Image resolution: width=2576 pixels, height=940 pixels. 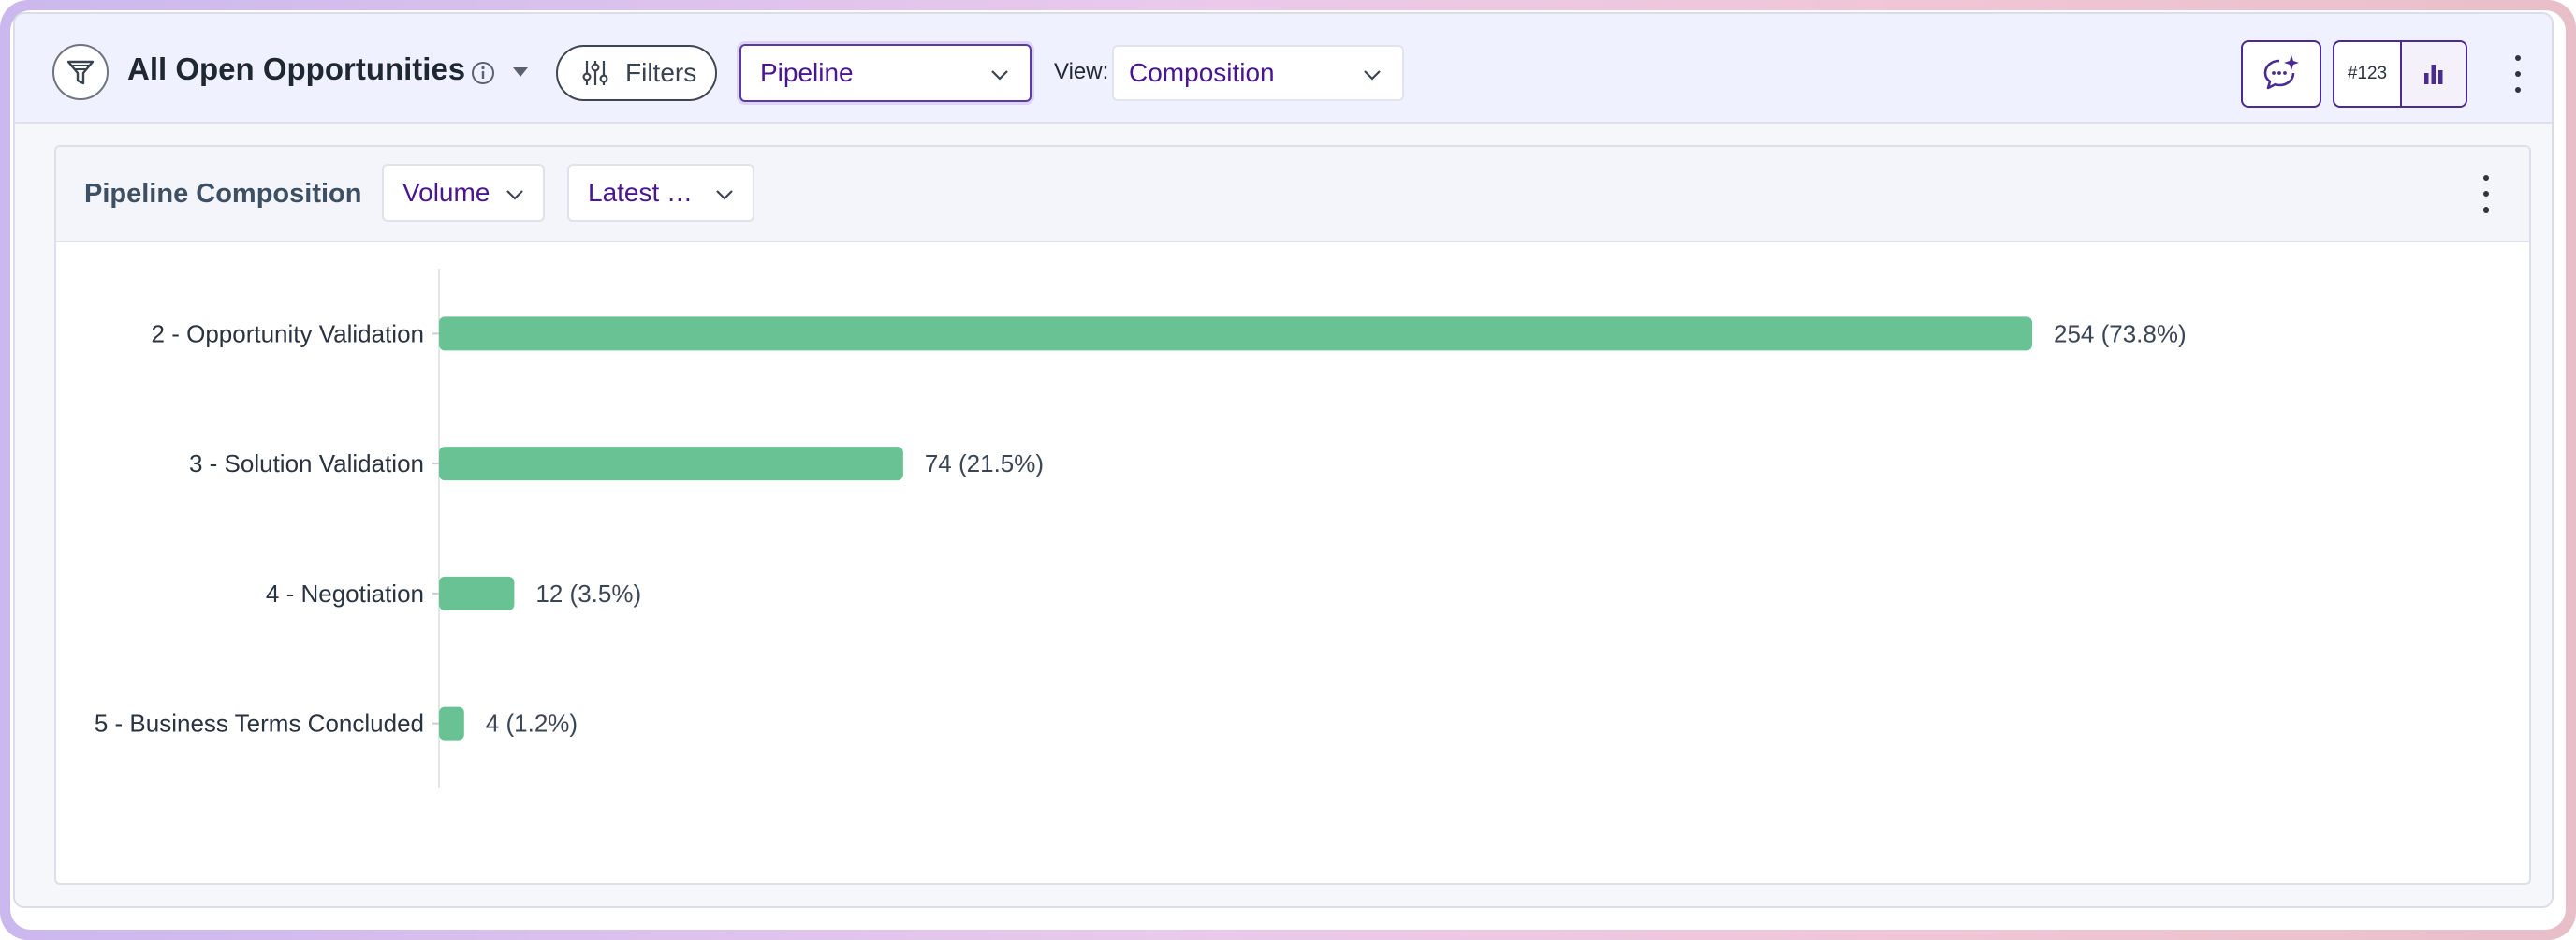 What do you see at coordinates (807, 72) in the screenshot?
I see `category-select-value: Pipeline` at bounding box center [807, 72].